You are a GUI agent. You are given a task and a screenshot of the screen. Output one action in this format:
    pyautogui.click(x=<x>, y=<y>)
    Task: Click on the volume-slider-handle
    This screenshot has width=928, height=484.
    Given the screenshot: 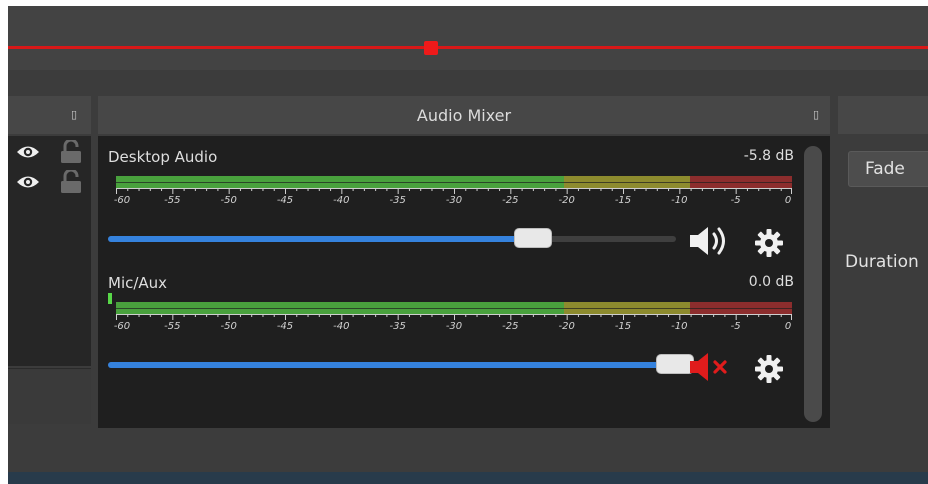 What is the action you would take?
    pyautogui.click(x=533, y=238)
    